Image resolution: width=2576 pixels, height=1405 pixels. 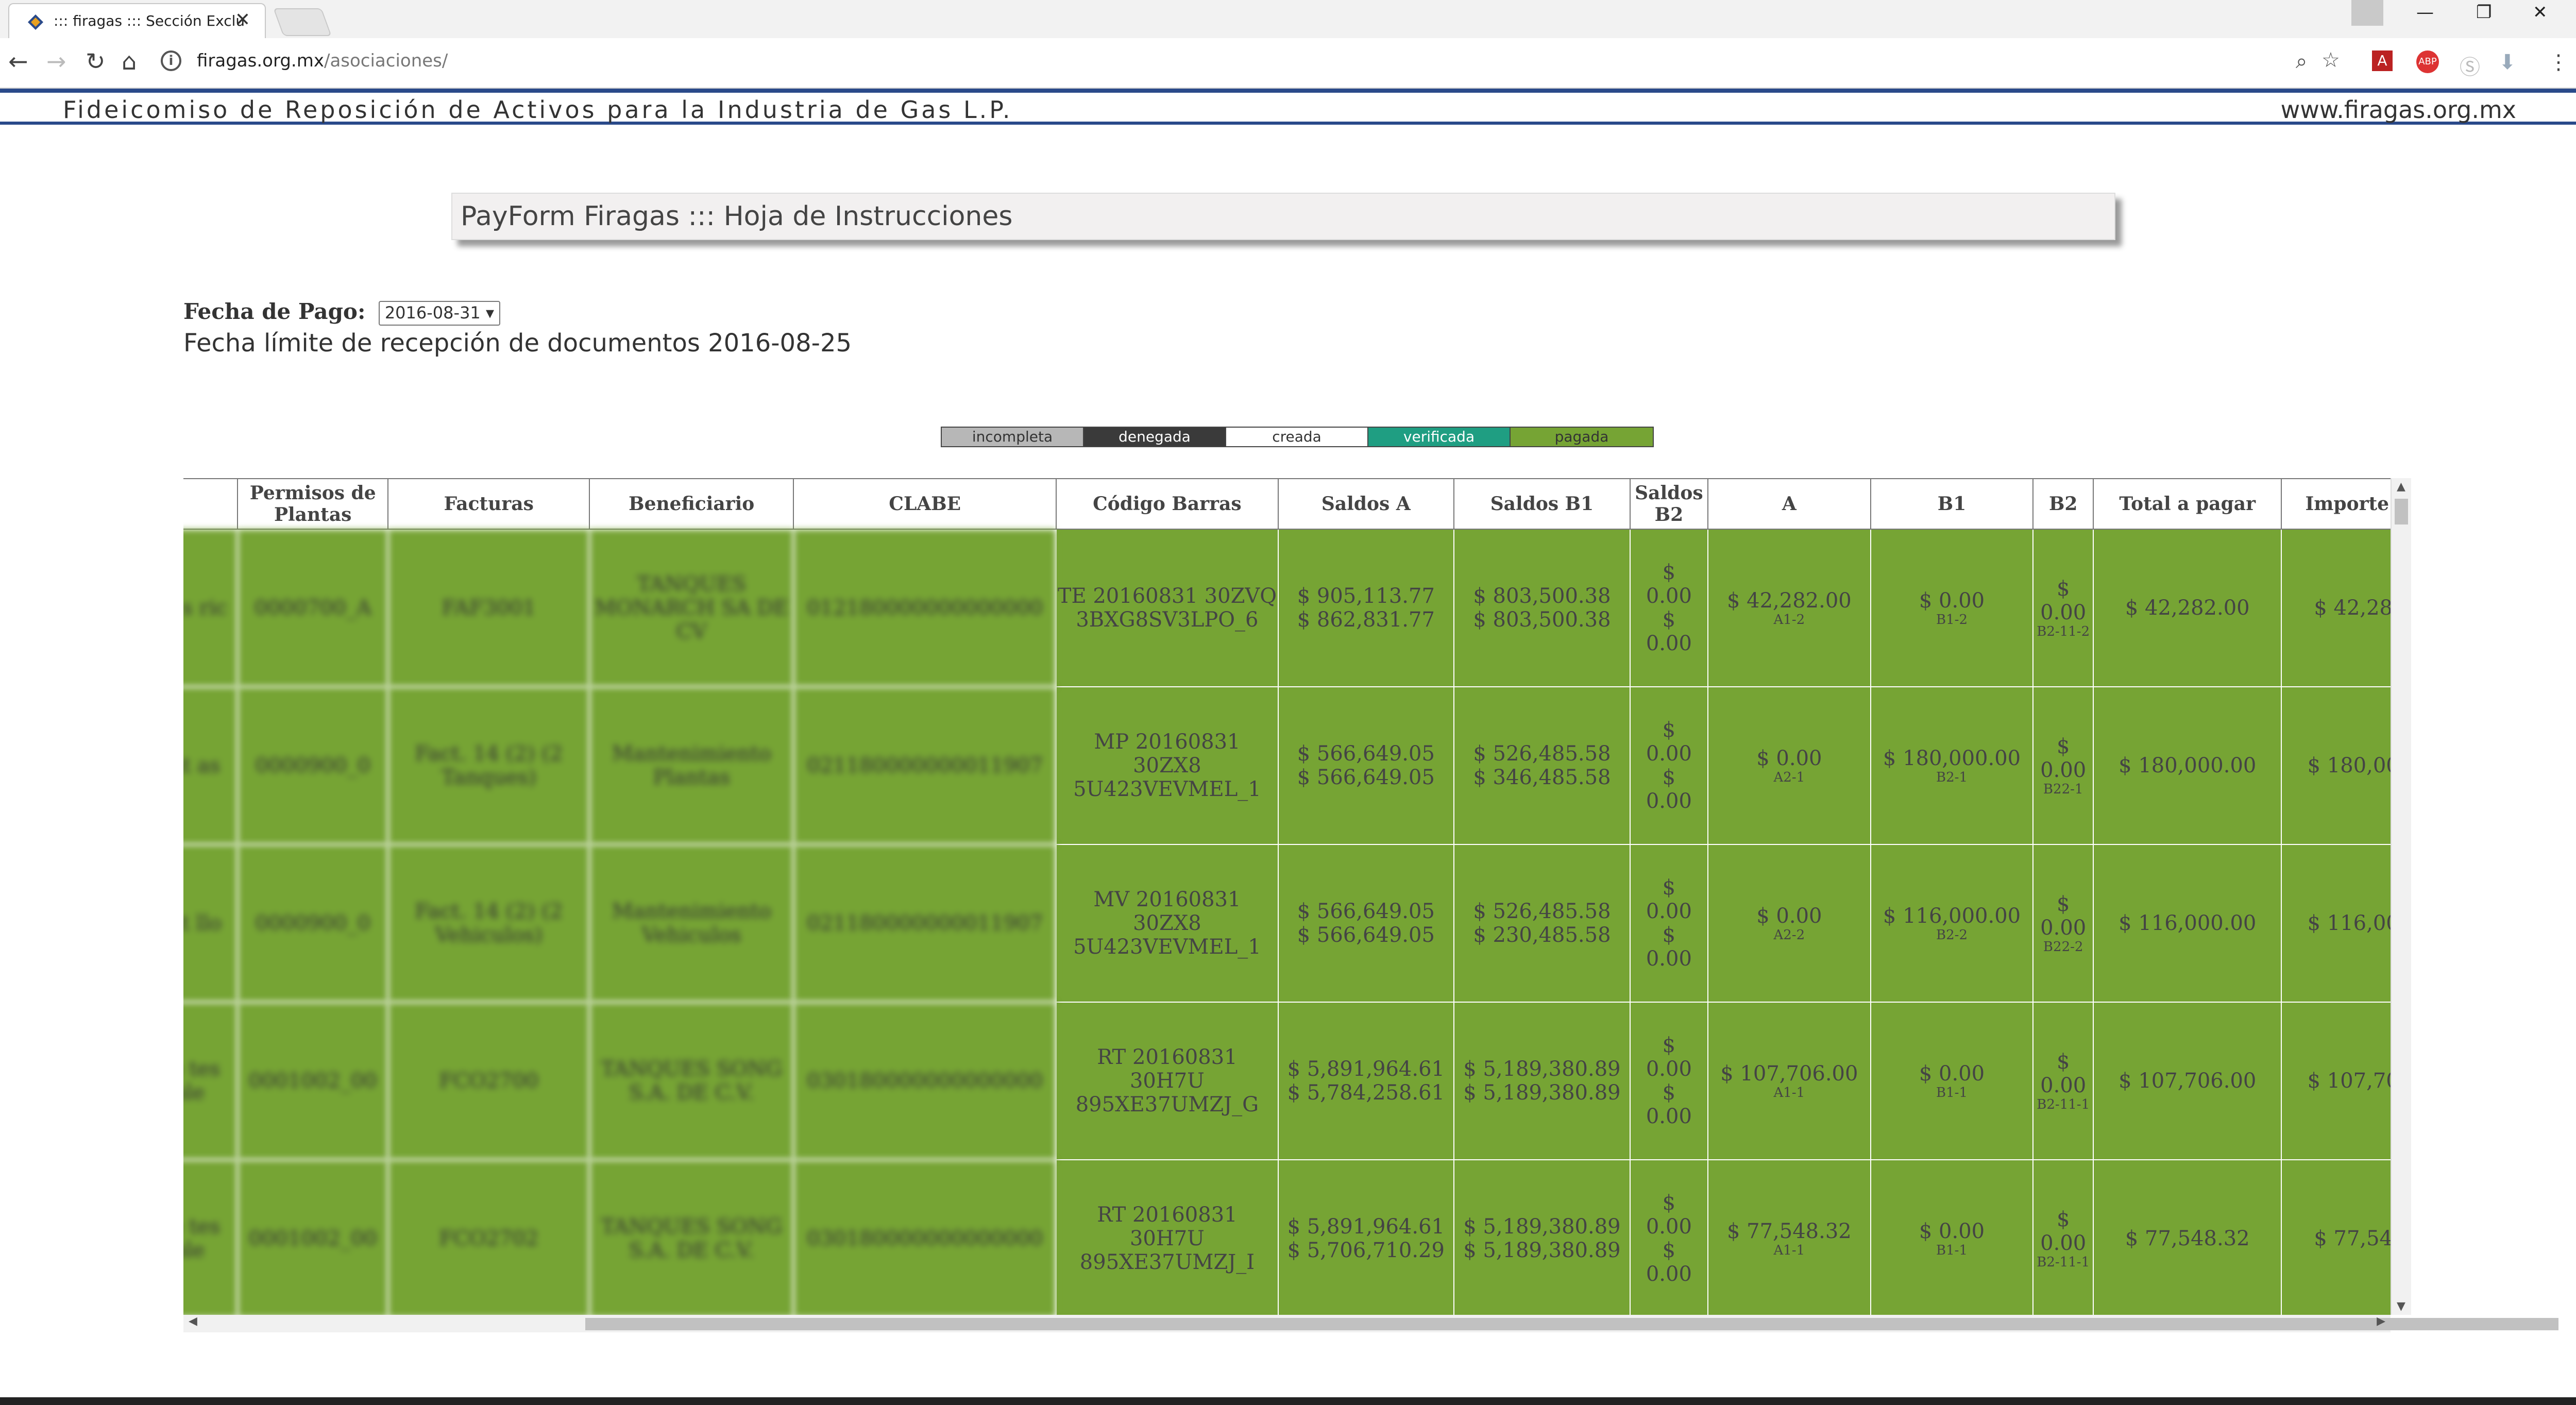 I want to click on cell-importe-total: $ 116,000.00, so click(x=2336, y=924).